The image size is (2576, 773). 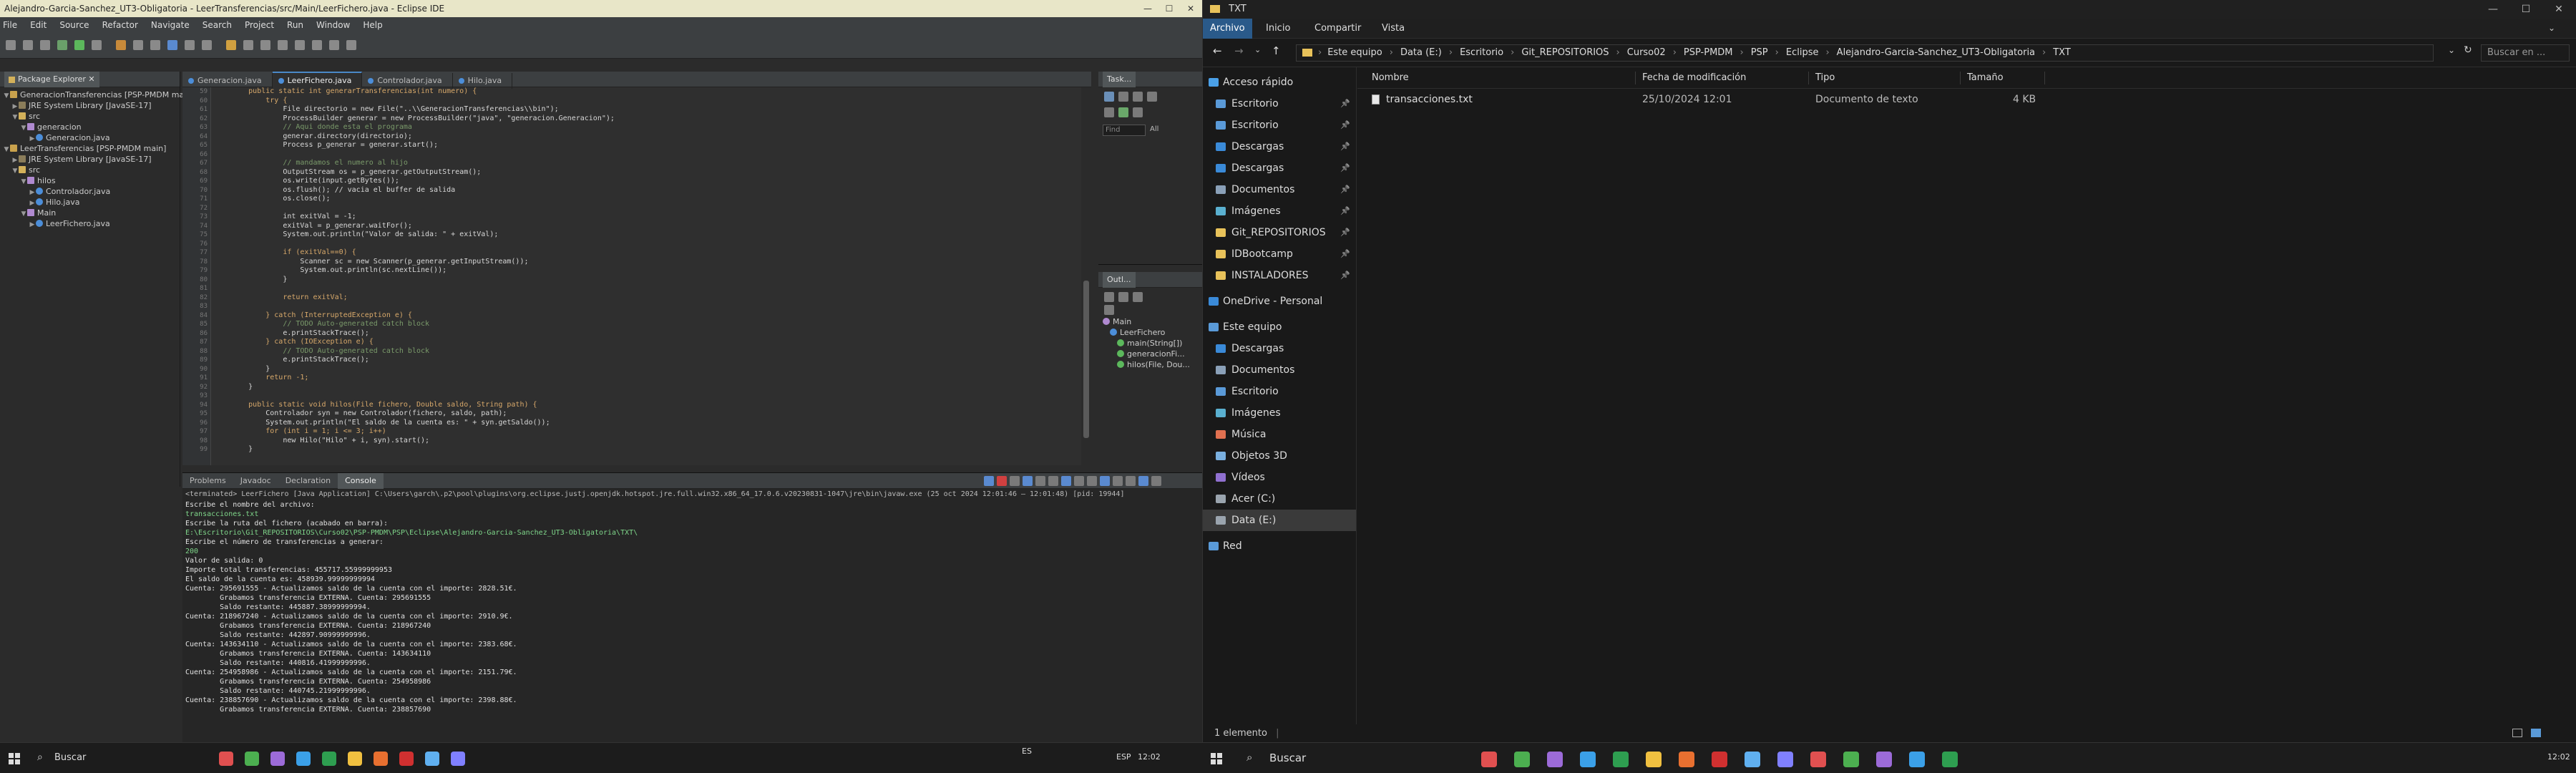 I want to click on chevron-down-icon: ⌄, so click(x=2451, y=50).